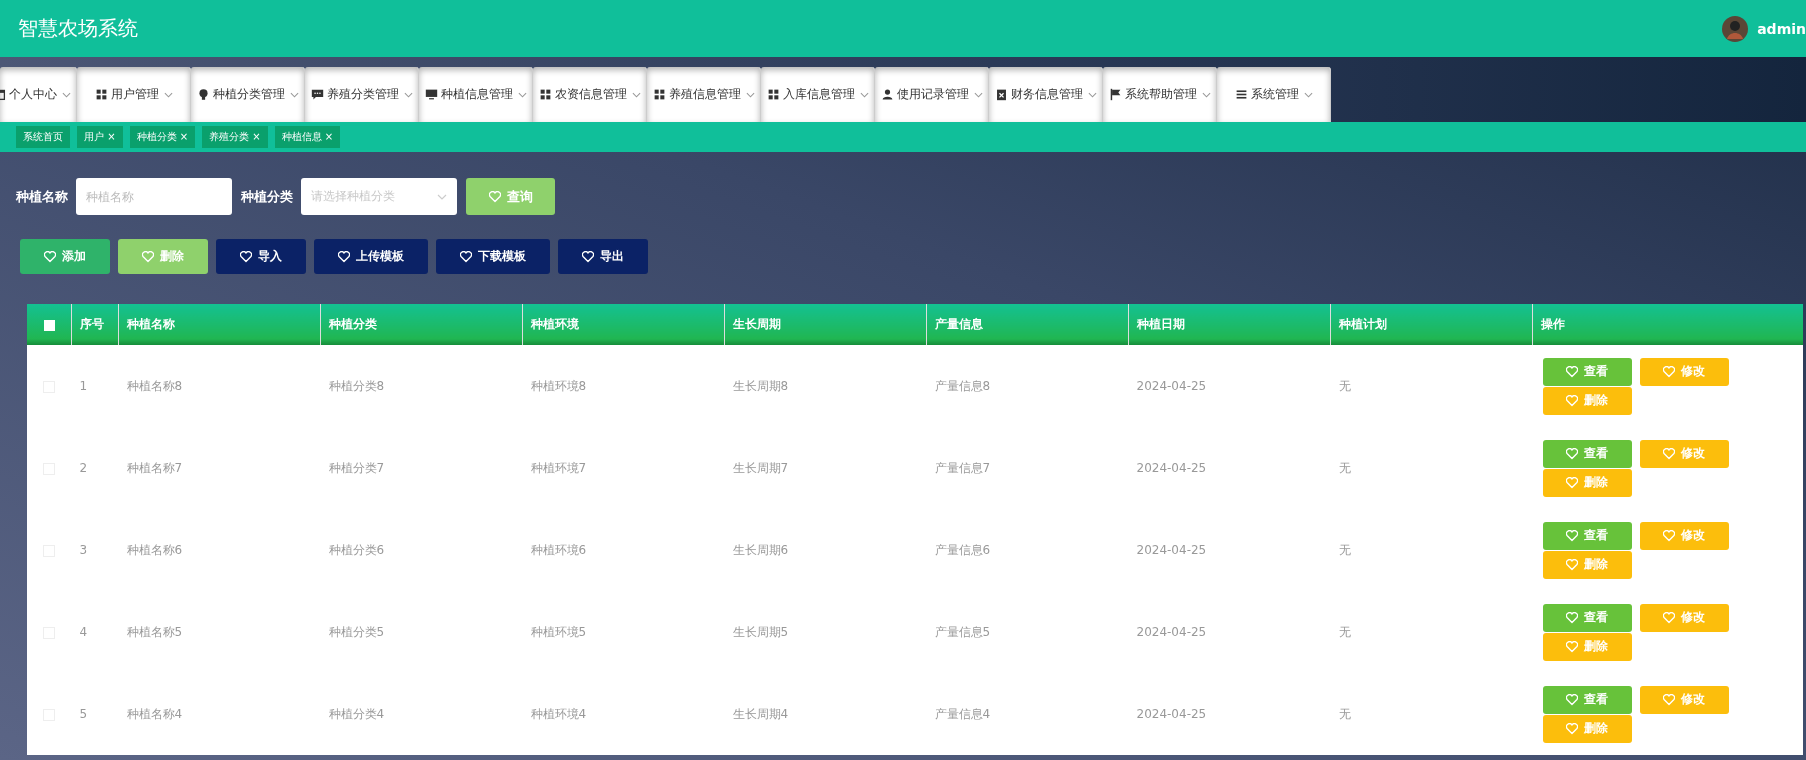  Describe the element at coordinates (558, 467) in the screenshot. I see `table-cell: 种植环境7` at that location.